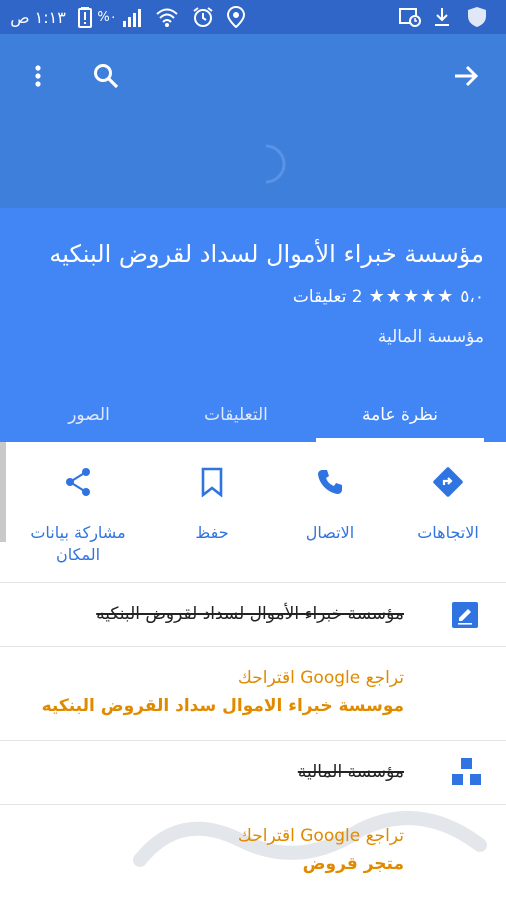 The height and width of the screenshot is (900, 506). What do you see at coordinates (78, 543) in the screenshot?
I see `share-label: مشاركة بيانات المكان` at bounding box center [78, 543].